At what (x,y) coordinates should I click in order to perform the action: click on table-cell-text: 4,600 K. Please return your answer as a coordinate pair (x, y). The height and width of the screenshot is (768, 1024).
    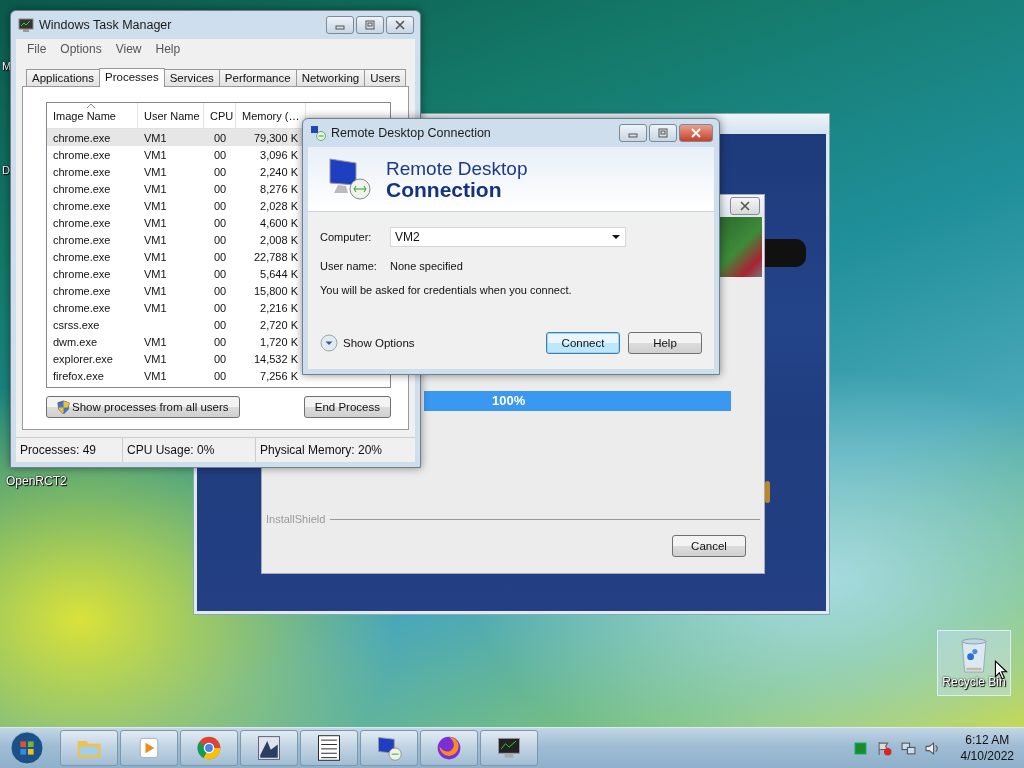
    Looking at the image, I should click on (279, 222).